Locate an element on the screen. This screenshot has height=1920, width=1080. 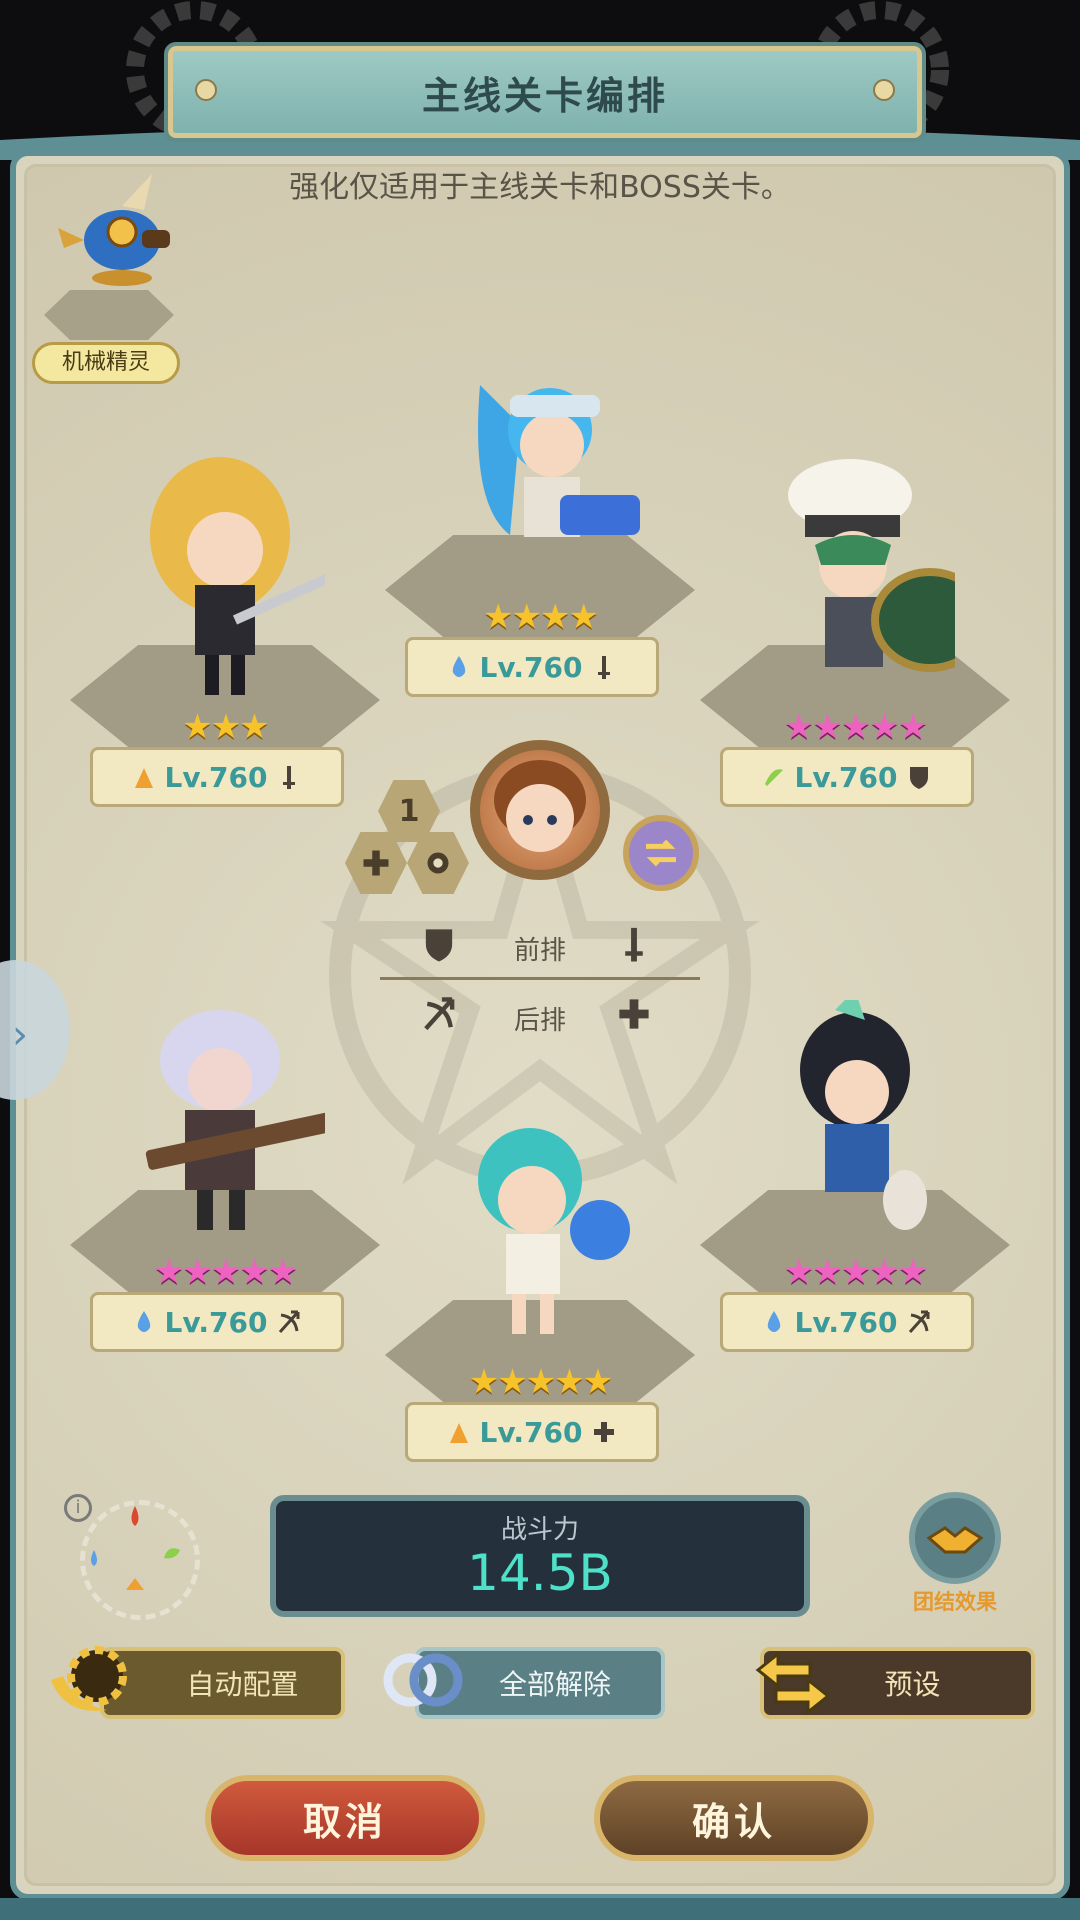
unity-effect-button: 团结效果 is located at coordinates (955, 1553).